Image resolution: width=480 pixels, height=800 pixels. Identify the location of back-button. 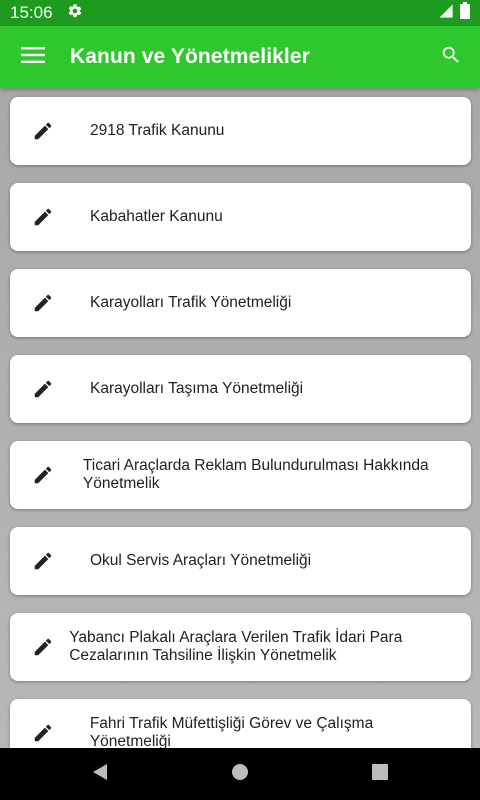
(100, 774).